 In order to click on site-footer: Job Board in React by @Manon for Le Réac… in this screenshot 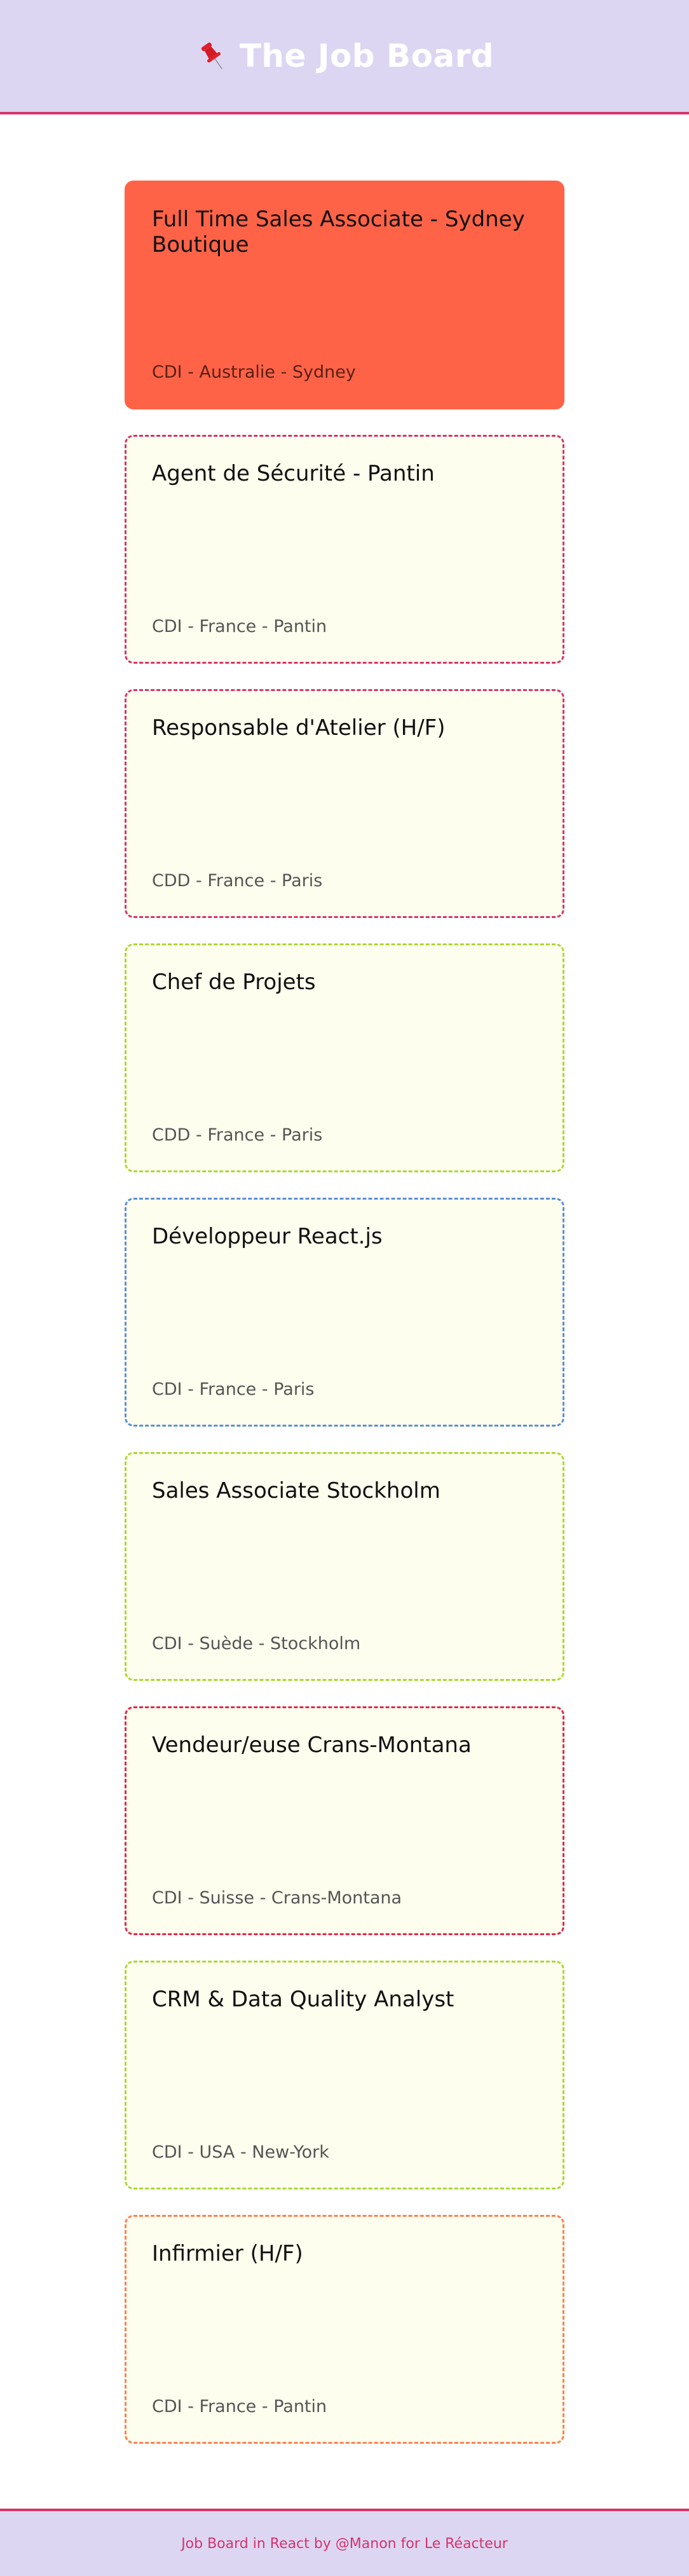, I will do `click(344, 2542)`.